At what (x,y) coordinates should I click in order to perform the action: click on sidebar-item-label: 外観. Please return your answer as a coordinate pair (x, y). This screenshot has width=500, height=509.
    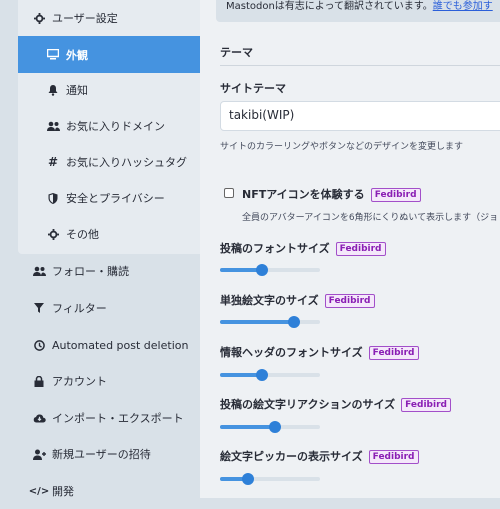
    Looking at the image, I should click on (77, 55).